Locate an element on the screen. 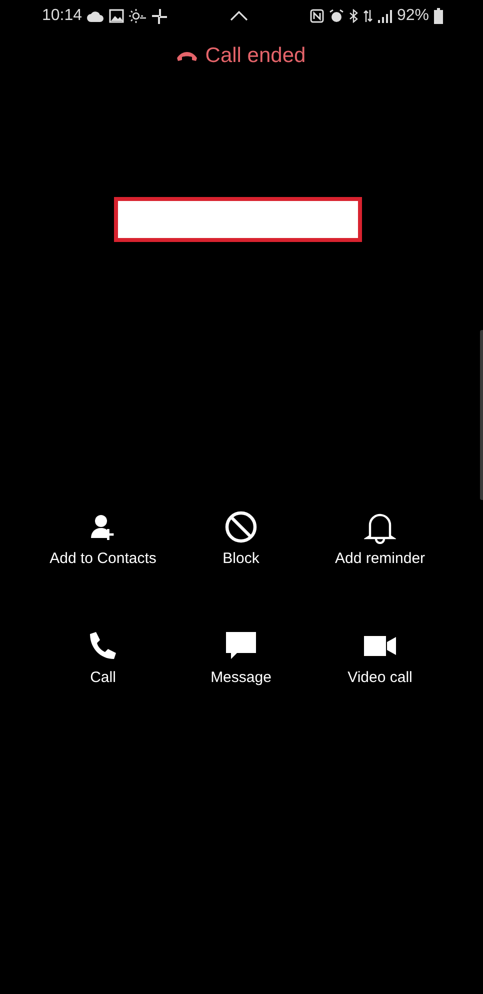 This screenshot has width=483, height=994. video-call-button: Video call is located at coordinates (380, 657).